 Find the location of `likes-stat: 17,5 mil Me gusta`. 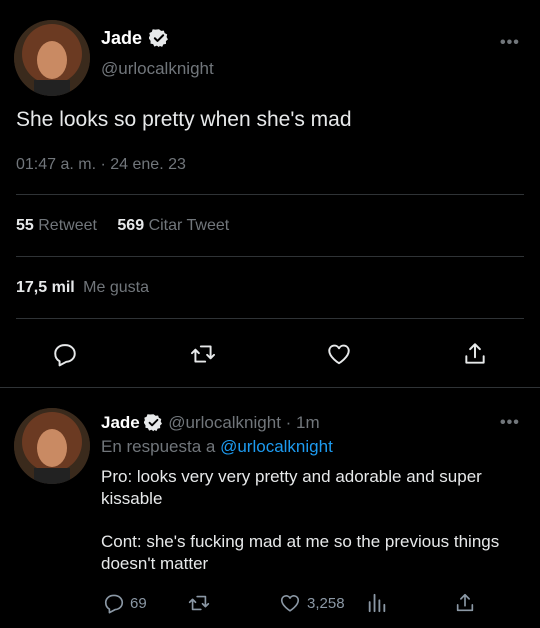

likes-stat: 17,5 mil Me gusta is located at coordinates (82, 288).